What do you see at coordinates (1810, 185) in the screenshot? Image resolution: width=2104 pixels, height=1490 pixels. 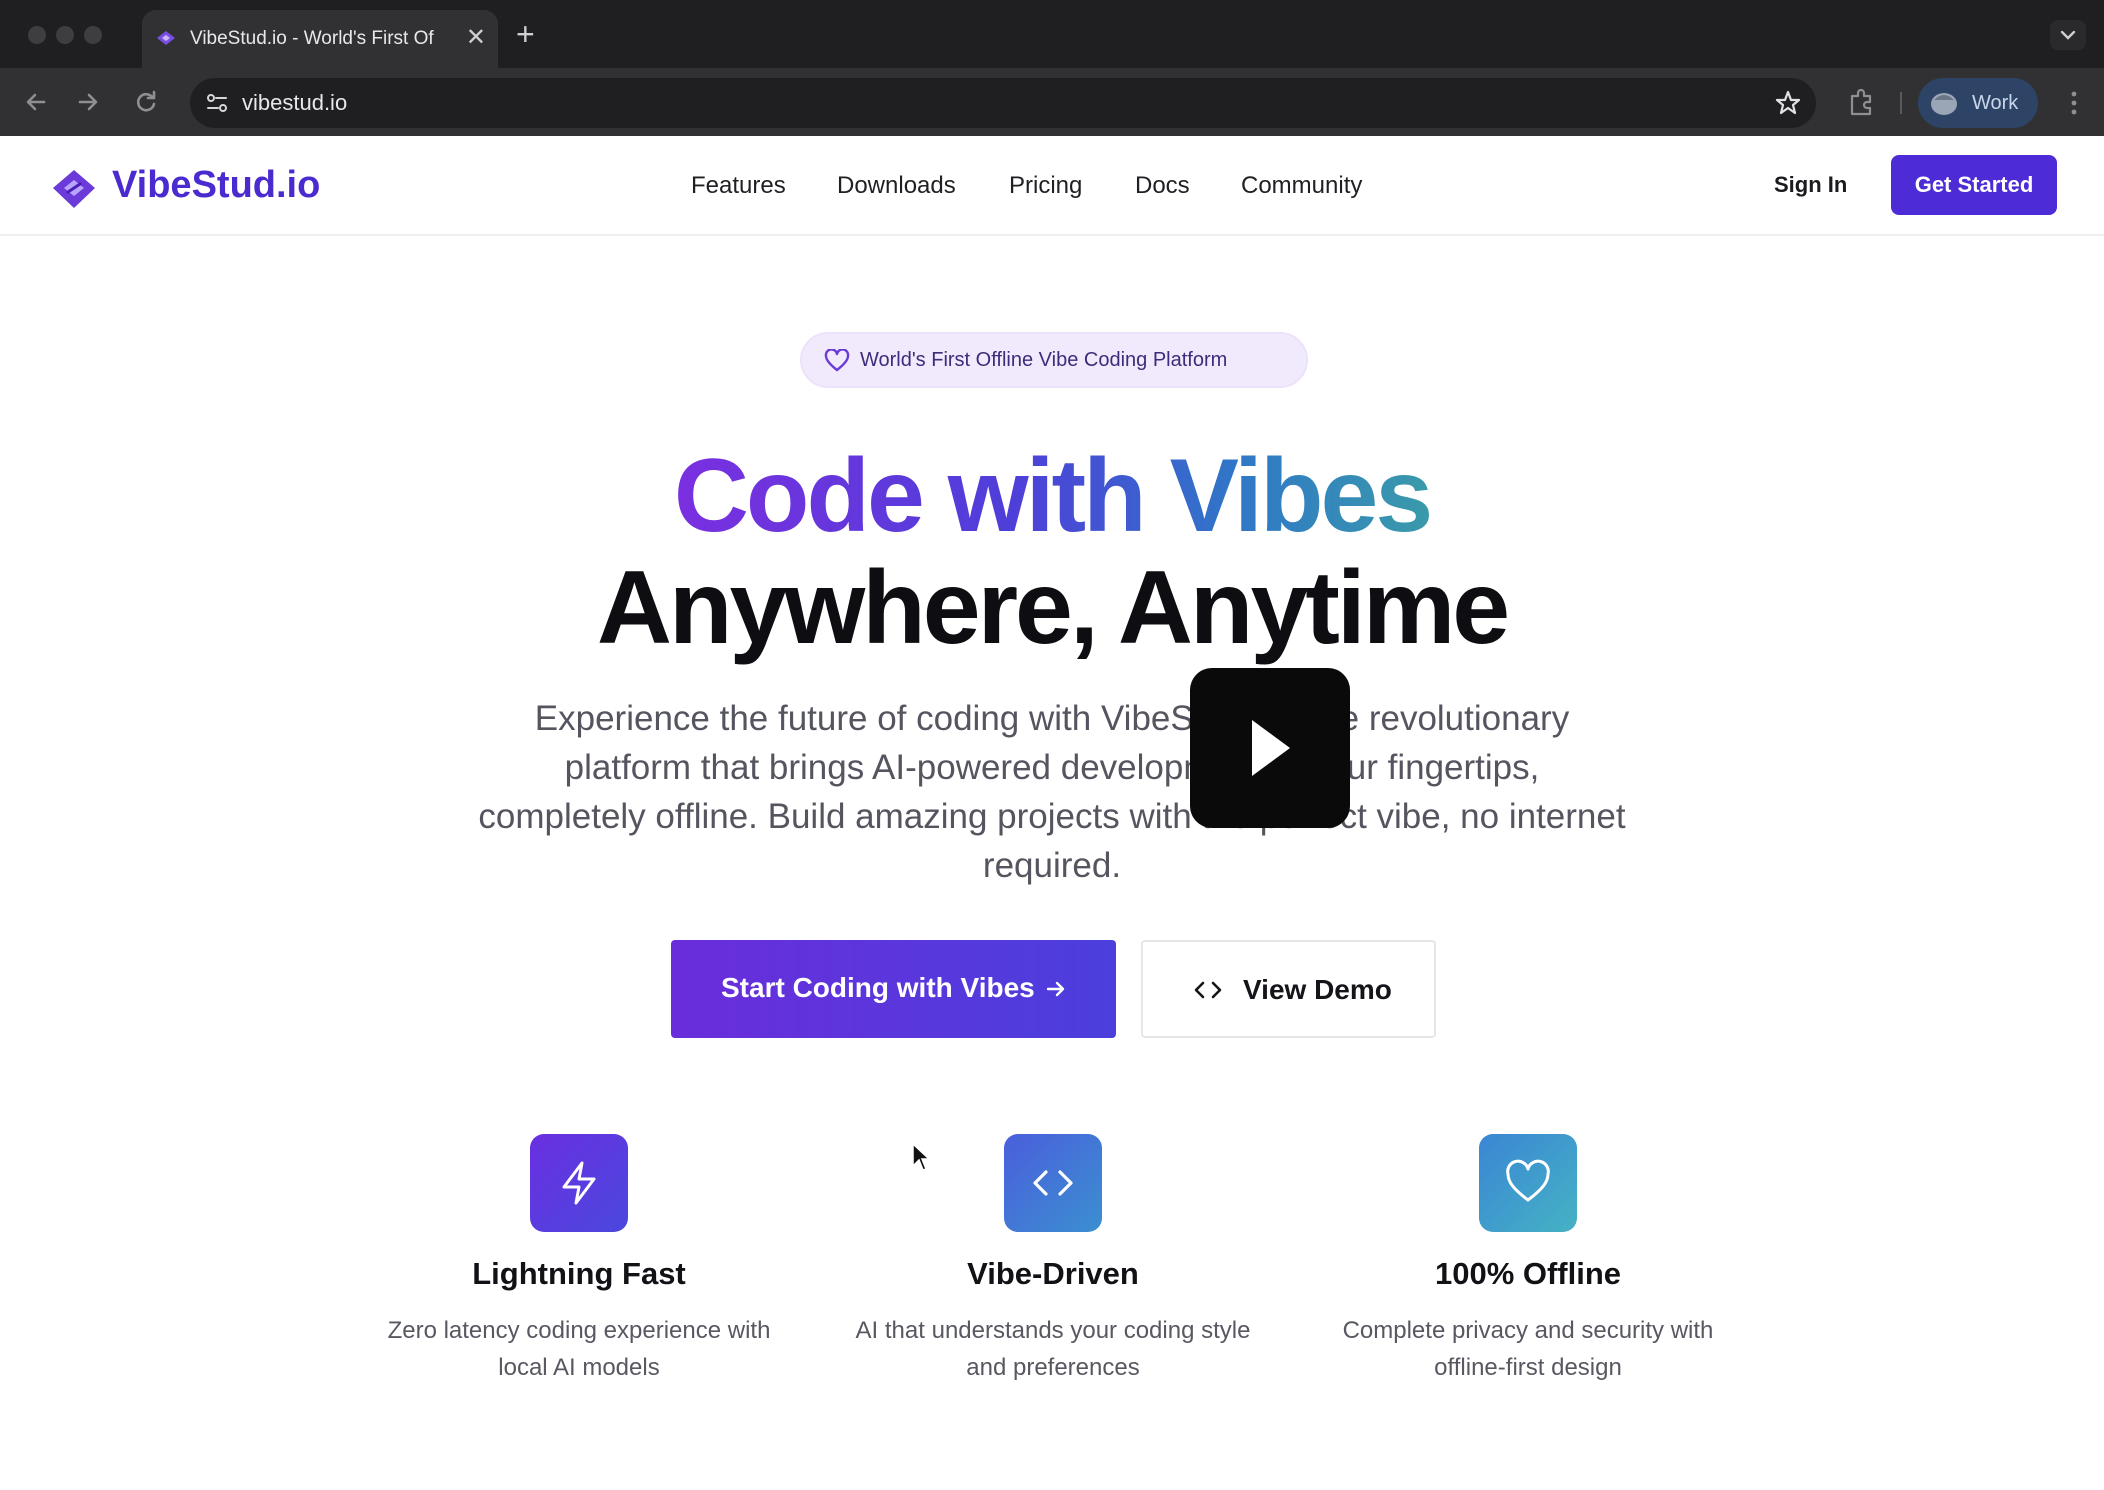 I see `sign-in-link: Sign In` at bounding box center [1810, 185].